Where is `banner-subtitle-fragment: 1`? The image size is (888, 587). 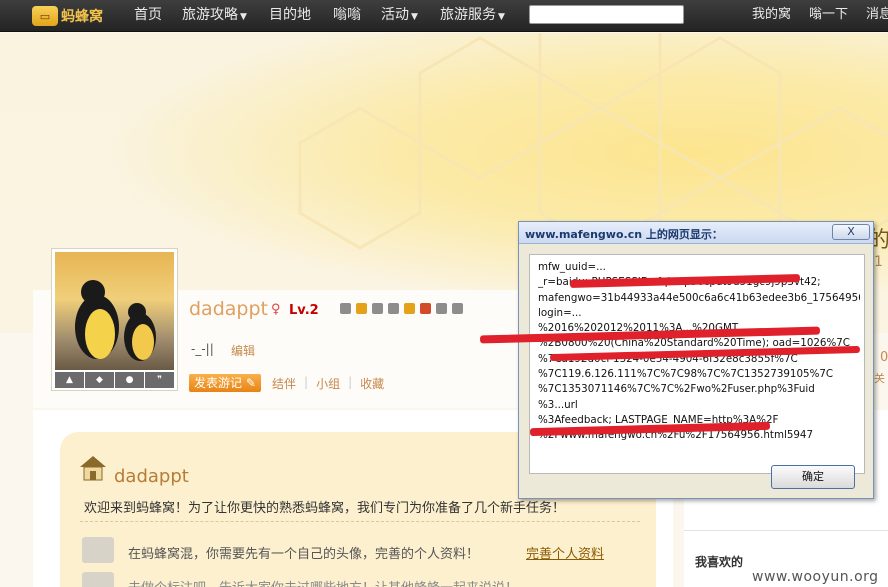 banner-subtitle-fragment: 1 is located at coordinates (878, 262).